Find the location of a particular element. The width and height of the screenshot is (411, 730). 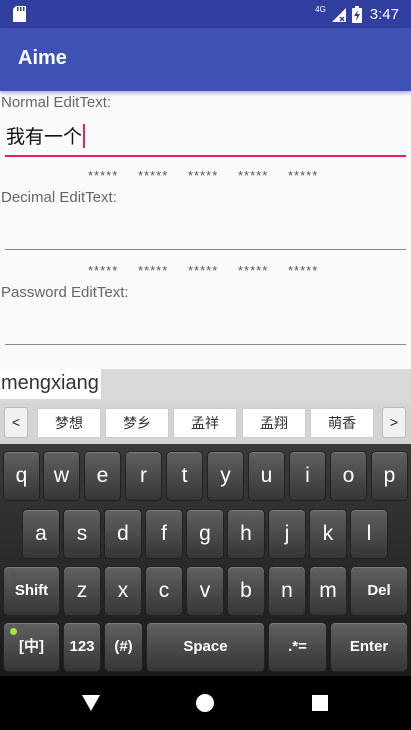

app-bar: Aime is located at coordinates (205, 59).